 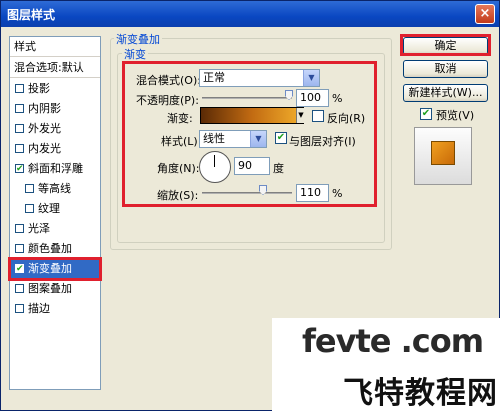 I want to click on watermark-site: fevte .com, so click(x=393, y=341).